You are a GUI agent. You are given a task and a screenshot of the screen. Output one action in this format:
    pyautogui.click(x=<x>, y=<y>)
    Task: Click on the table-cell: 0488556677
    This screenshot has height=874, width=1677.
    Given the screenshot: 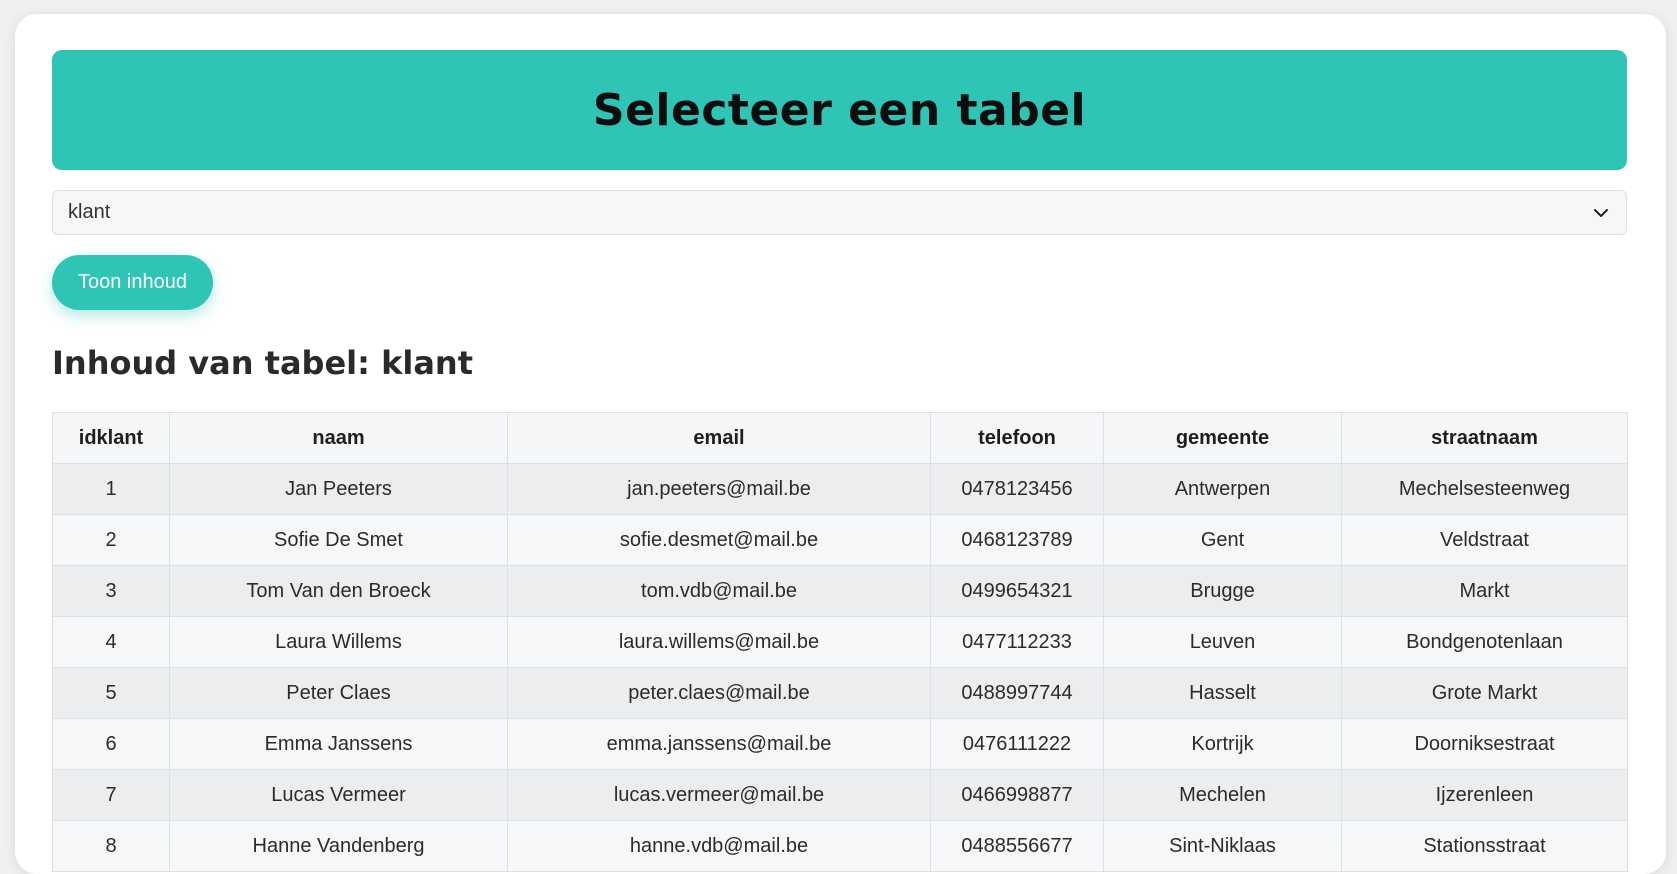 What is the action you would take?
    pyautogui.click(x=1017, y=846)
    